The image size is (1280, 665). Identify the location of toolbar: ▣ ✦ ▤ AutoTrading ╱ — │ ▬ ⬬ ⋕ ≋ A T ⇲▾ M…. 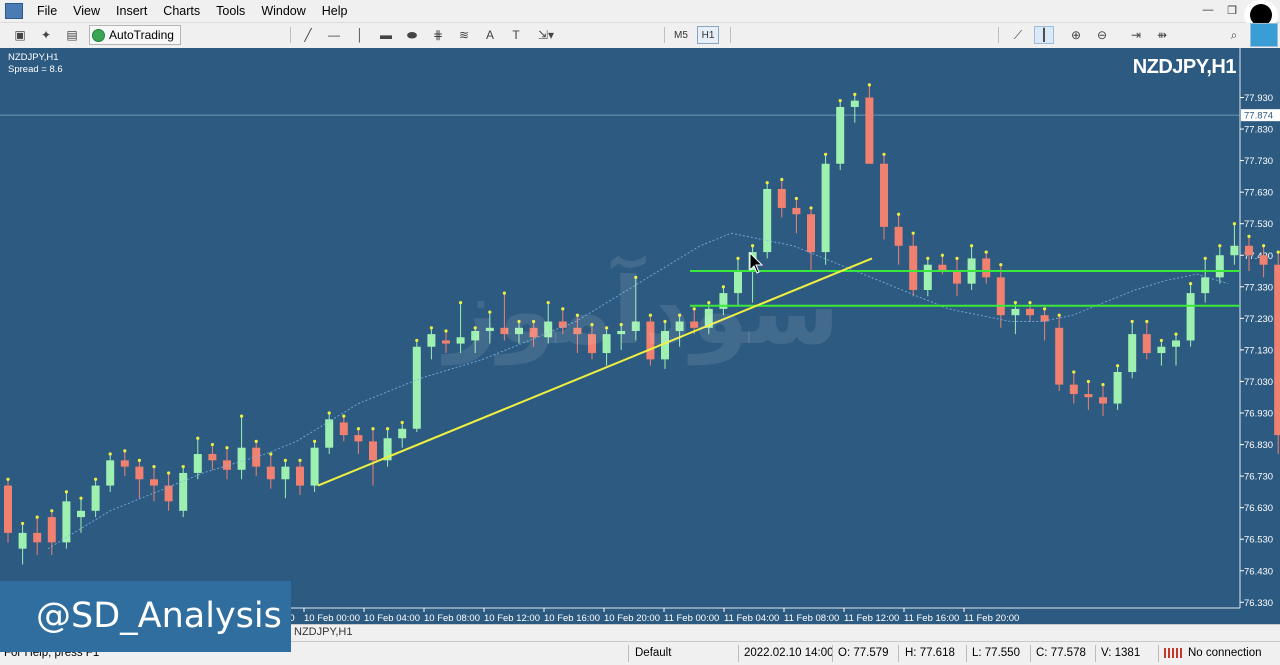
(640, 36).